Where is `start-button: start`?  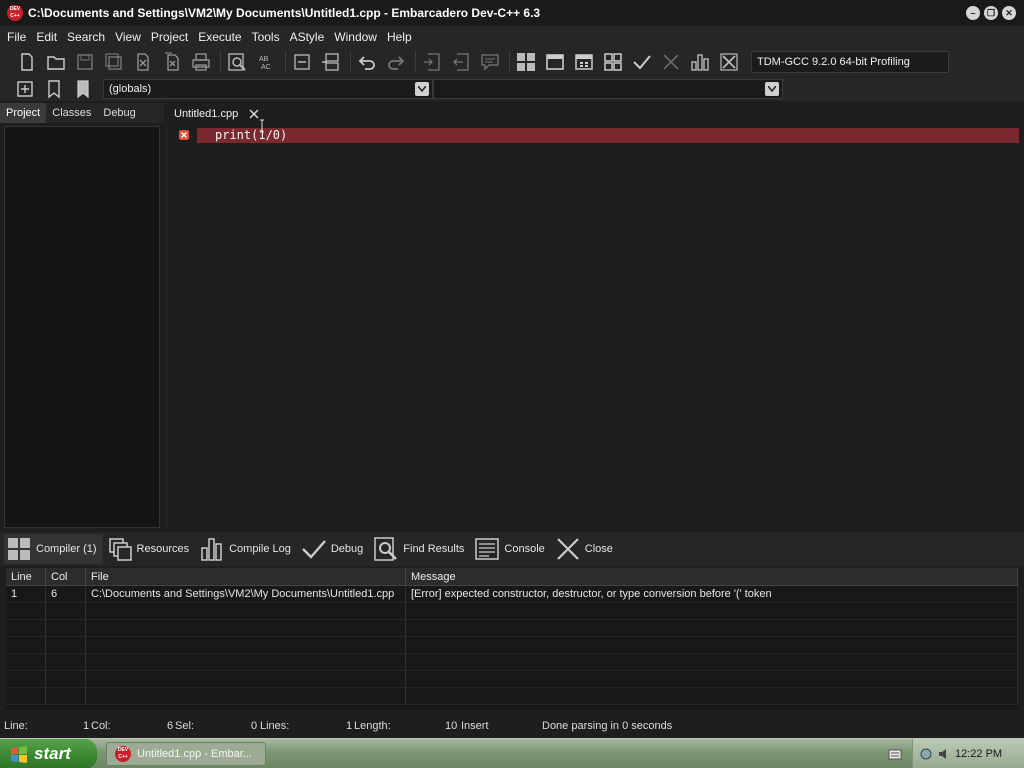 start-button: start is located at coordinates (48, 753).